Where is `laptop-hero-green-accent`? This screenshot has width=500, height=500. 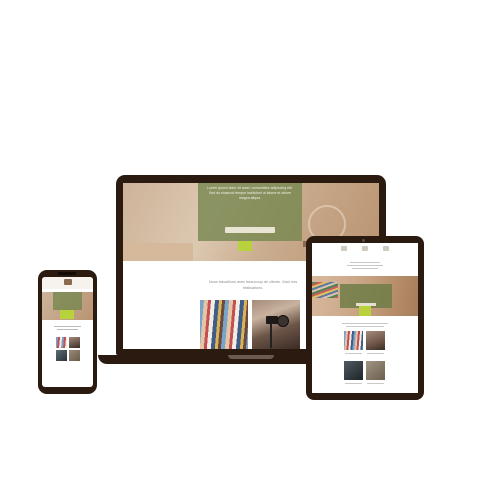
laptop-hero-green-accent is located at coordinates (245, 246).